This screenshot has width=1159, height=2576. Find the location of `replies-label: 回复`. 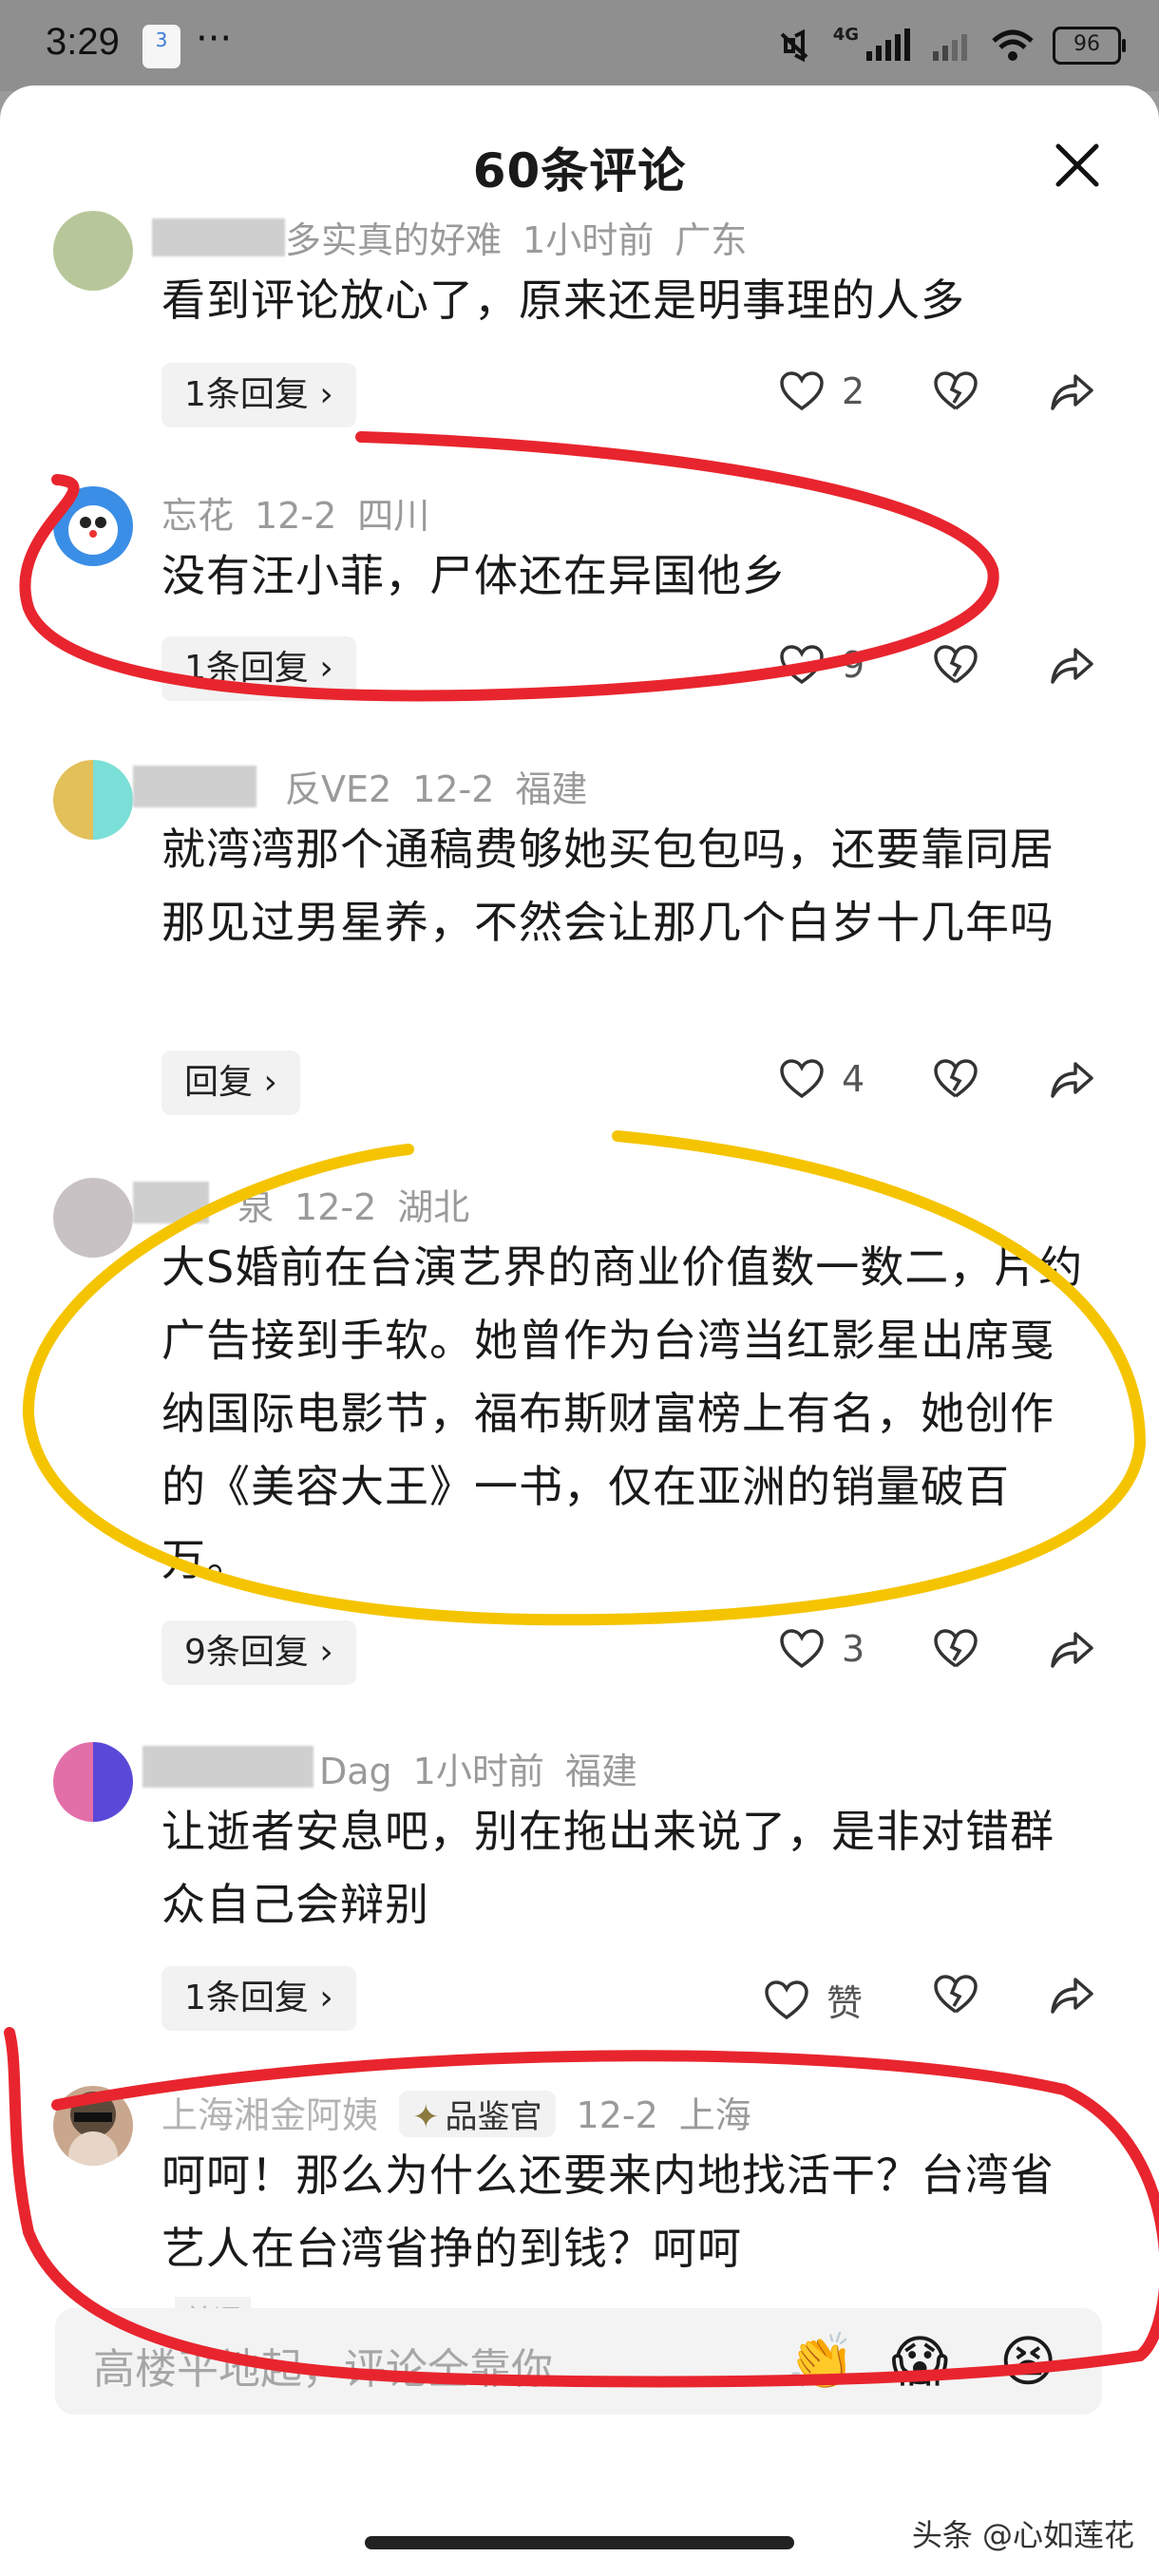

replies-label: 回复 is located at coordinates (219, 1082).